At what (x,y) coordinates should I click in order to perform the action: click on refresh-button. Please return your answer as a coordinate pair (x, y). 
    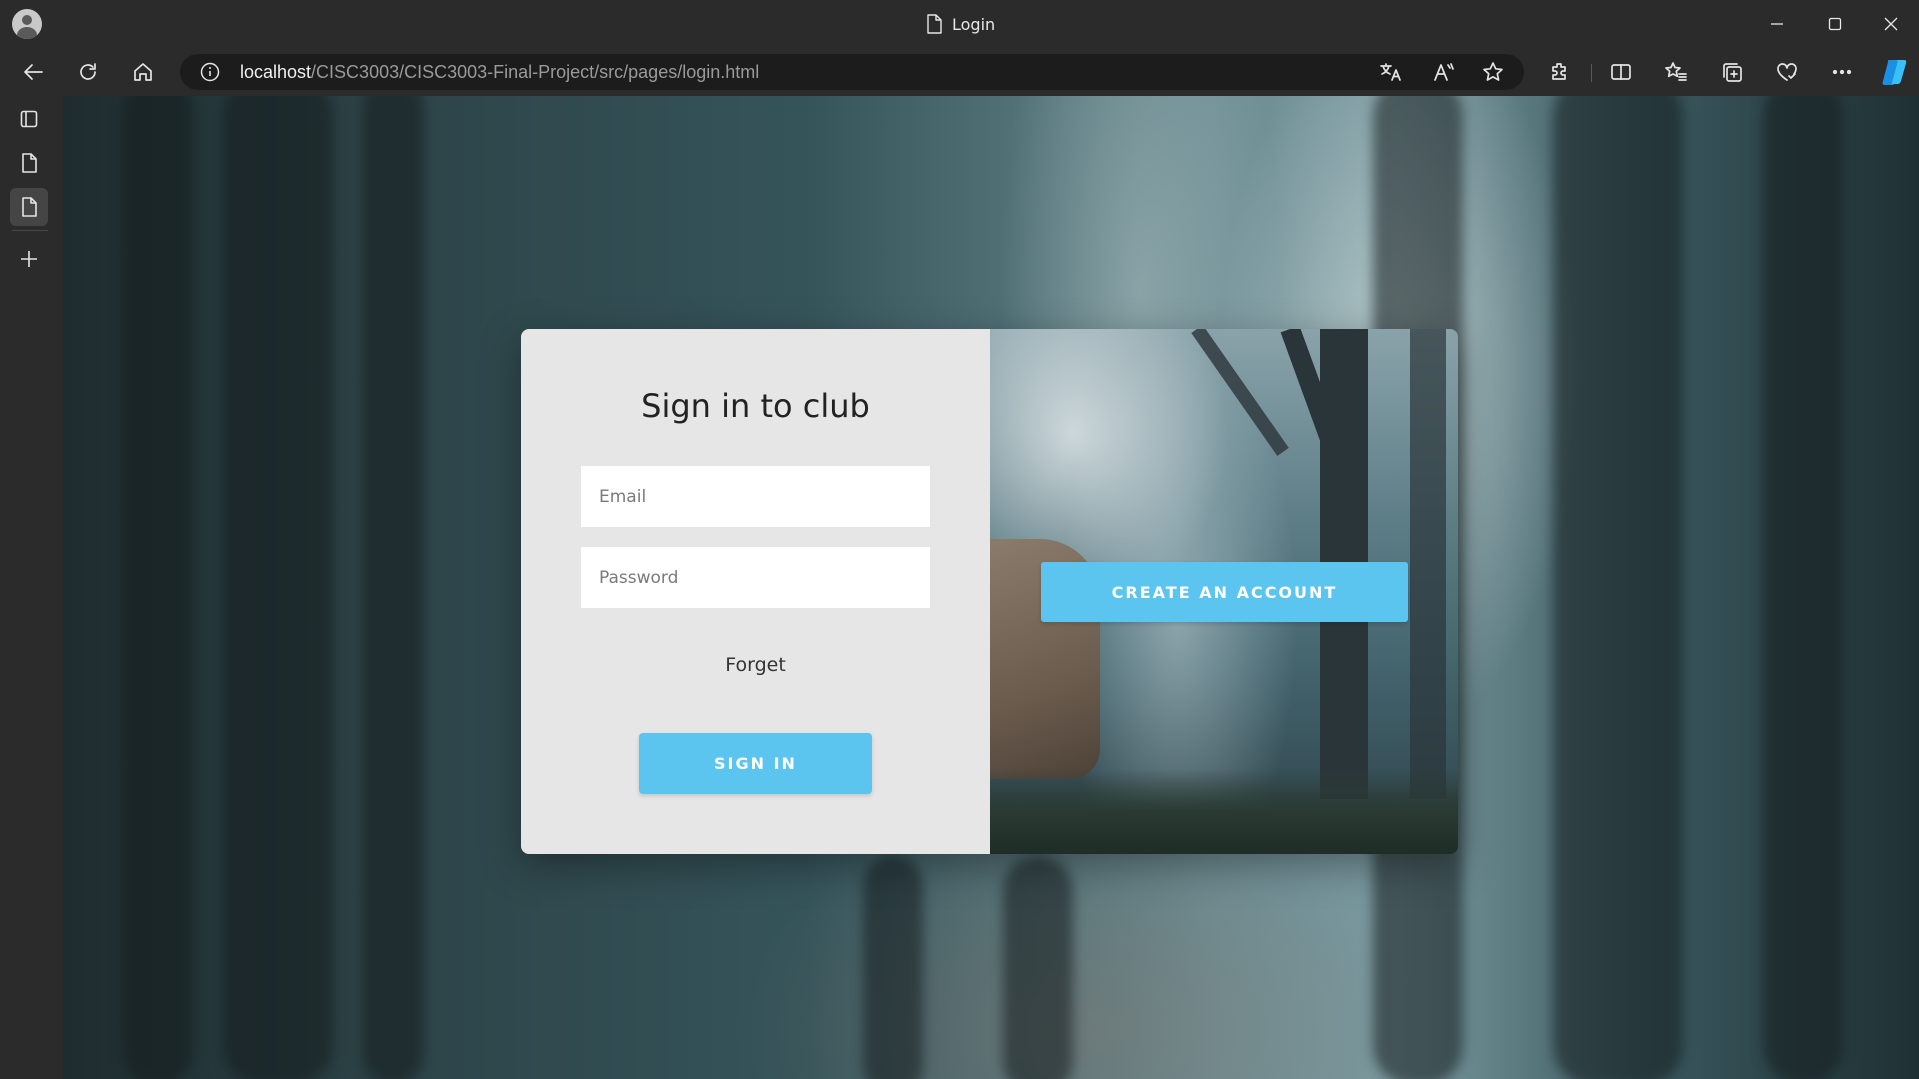
    Looking at the image, I should click on (88, 72).